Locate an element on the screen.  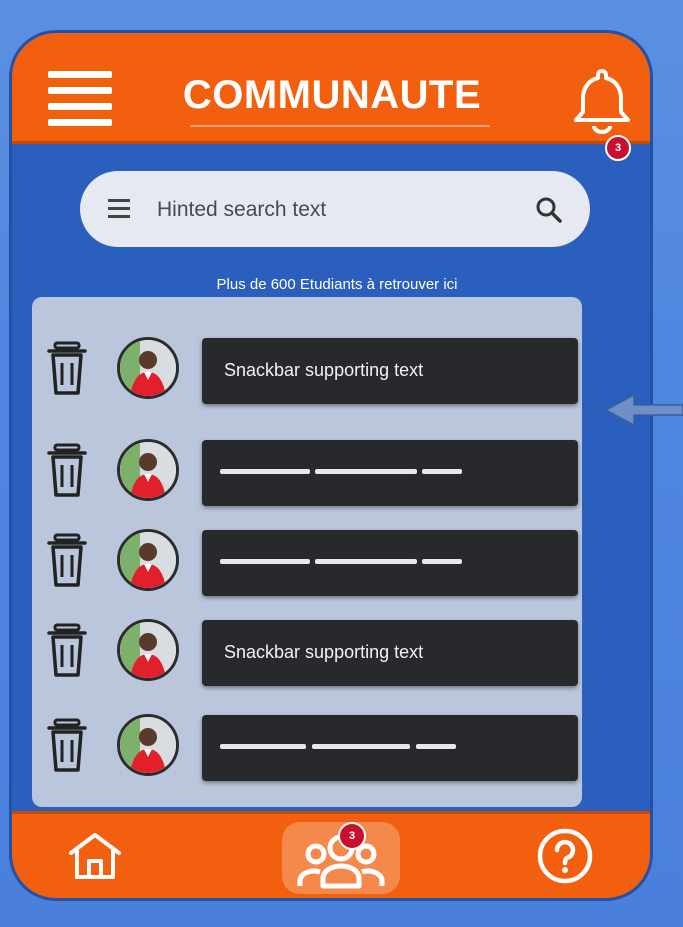
page-title: COMMUNAUTE is located at coordinates (332, 95).